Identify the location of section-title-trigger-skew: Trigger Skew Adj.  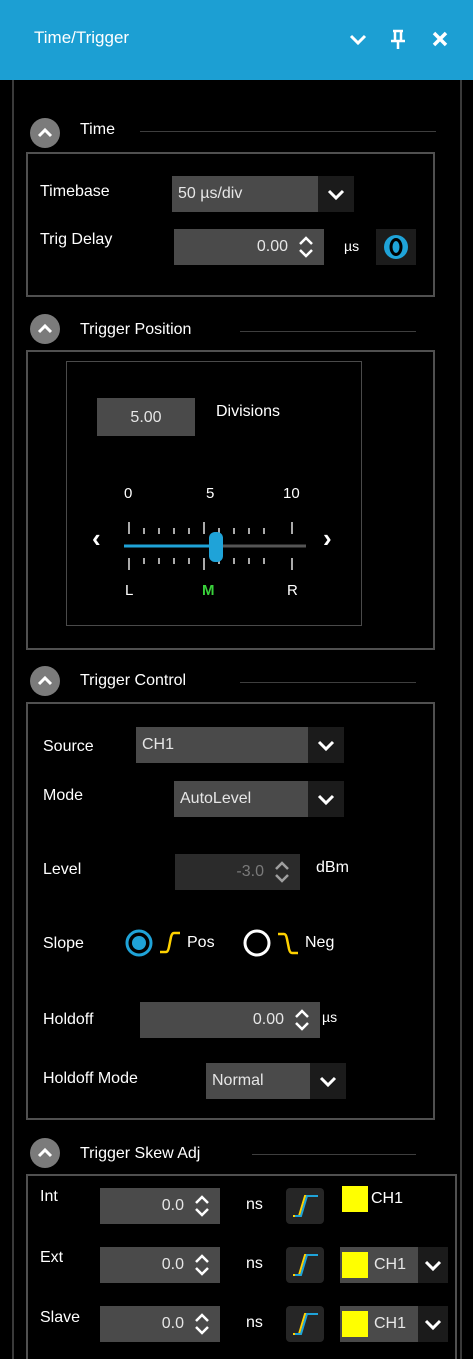
(140, 1153).